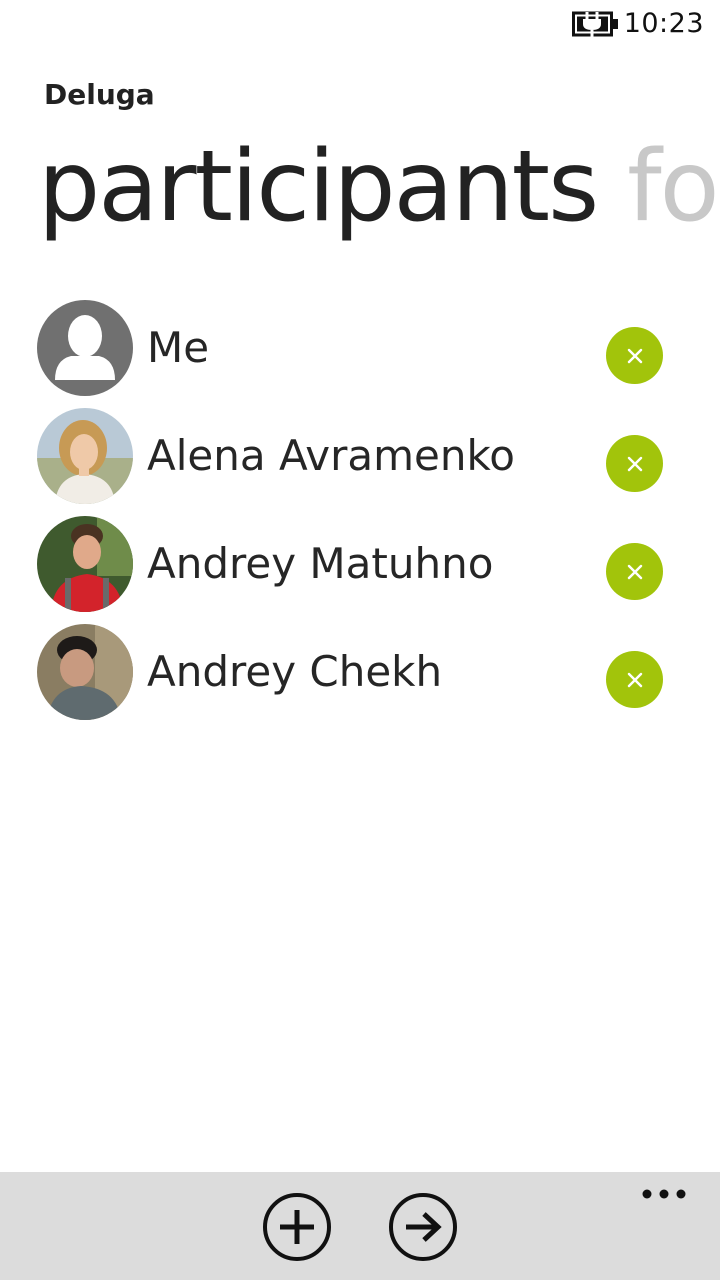 The image size is (720, 1280). I want to click on status-bar: 10:23, so click(360, 24).